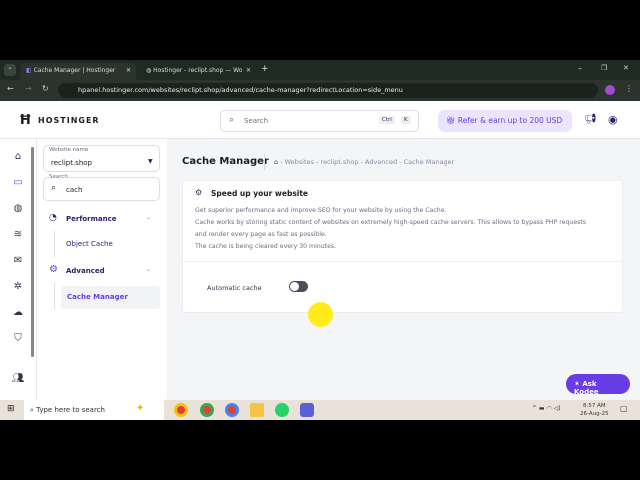 Image resolution: width=640 pixels, height=480 pixels. I want to click on shield-icon: ⛉, so click(18, 340).